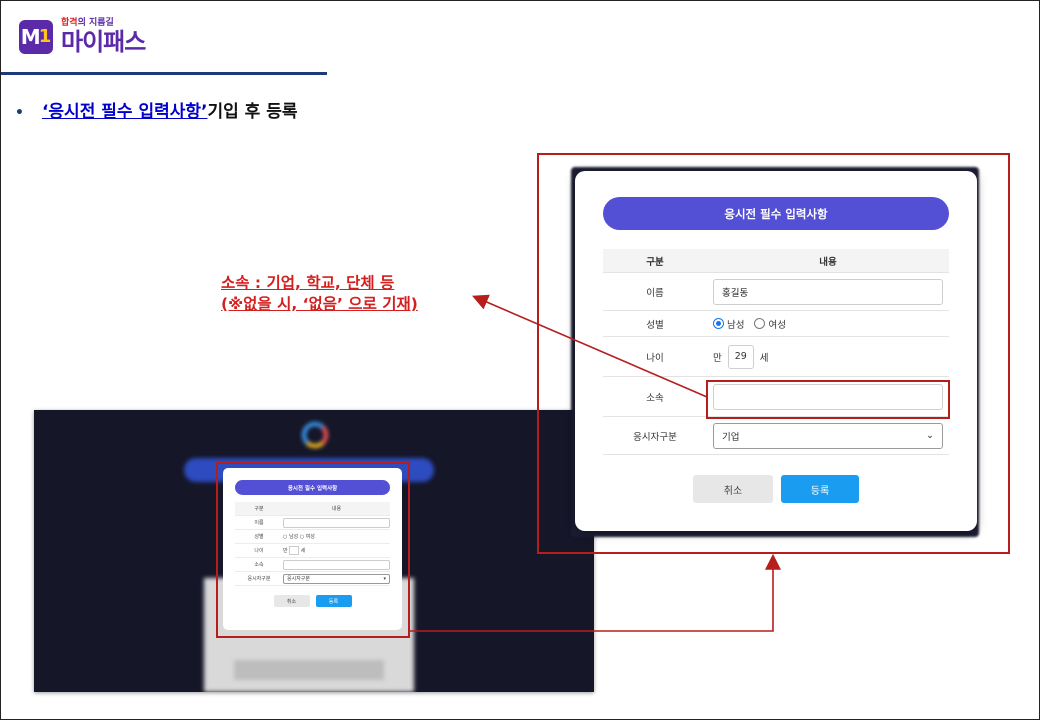 The width and height of the screenshot is (1040, 721). I want to click on arrow-to-zoom, so click(595, 592).